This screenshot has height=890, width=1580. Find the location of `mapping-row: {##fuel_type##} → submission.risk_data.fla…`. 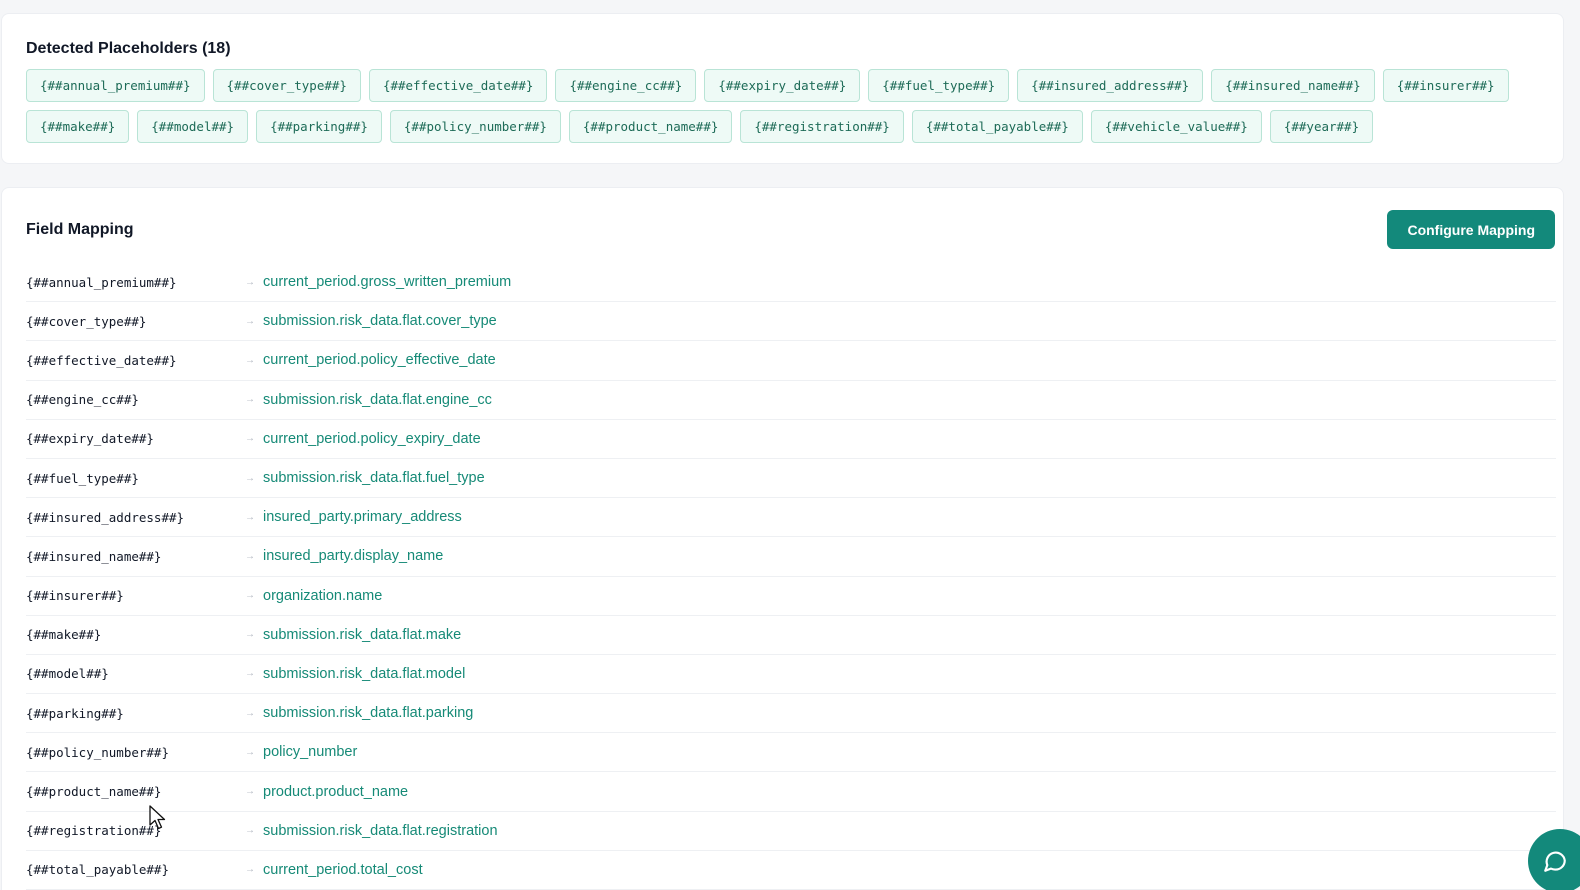

mapping-row: {##fuel_type##} → submission.risk_data.fla… is located at coordinates (791, 479).